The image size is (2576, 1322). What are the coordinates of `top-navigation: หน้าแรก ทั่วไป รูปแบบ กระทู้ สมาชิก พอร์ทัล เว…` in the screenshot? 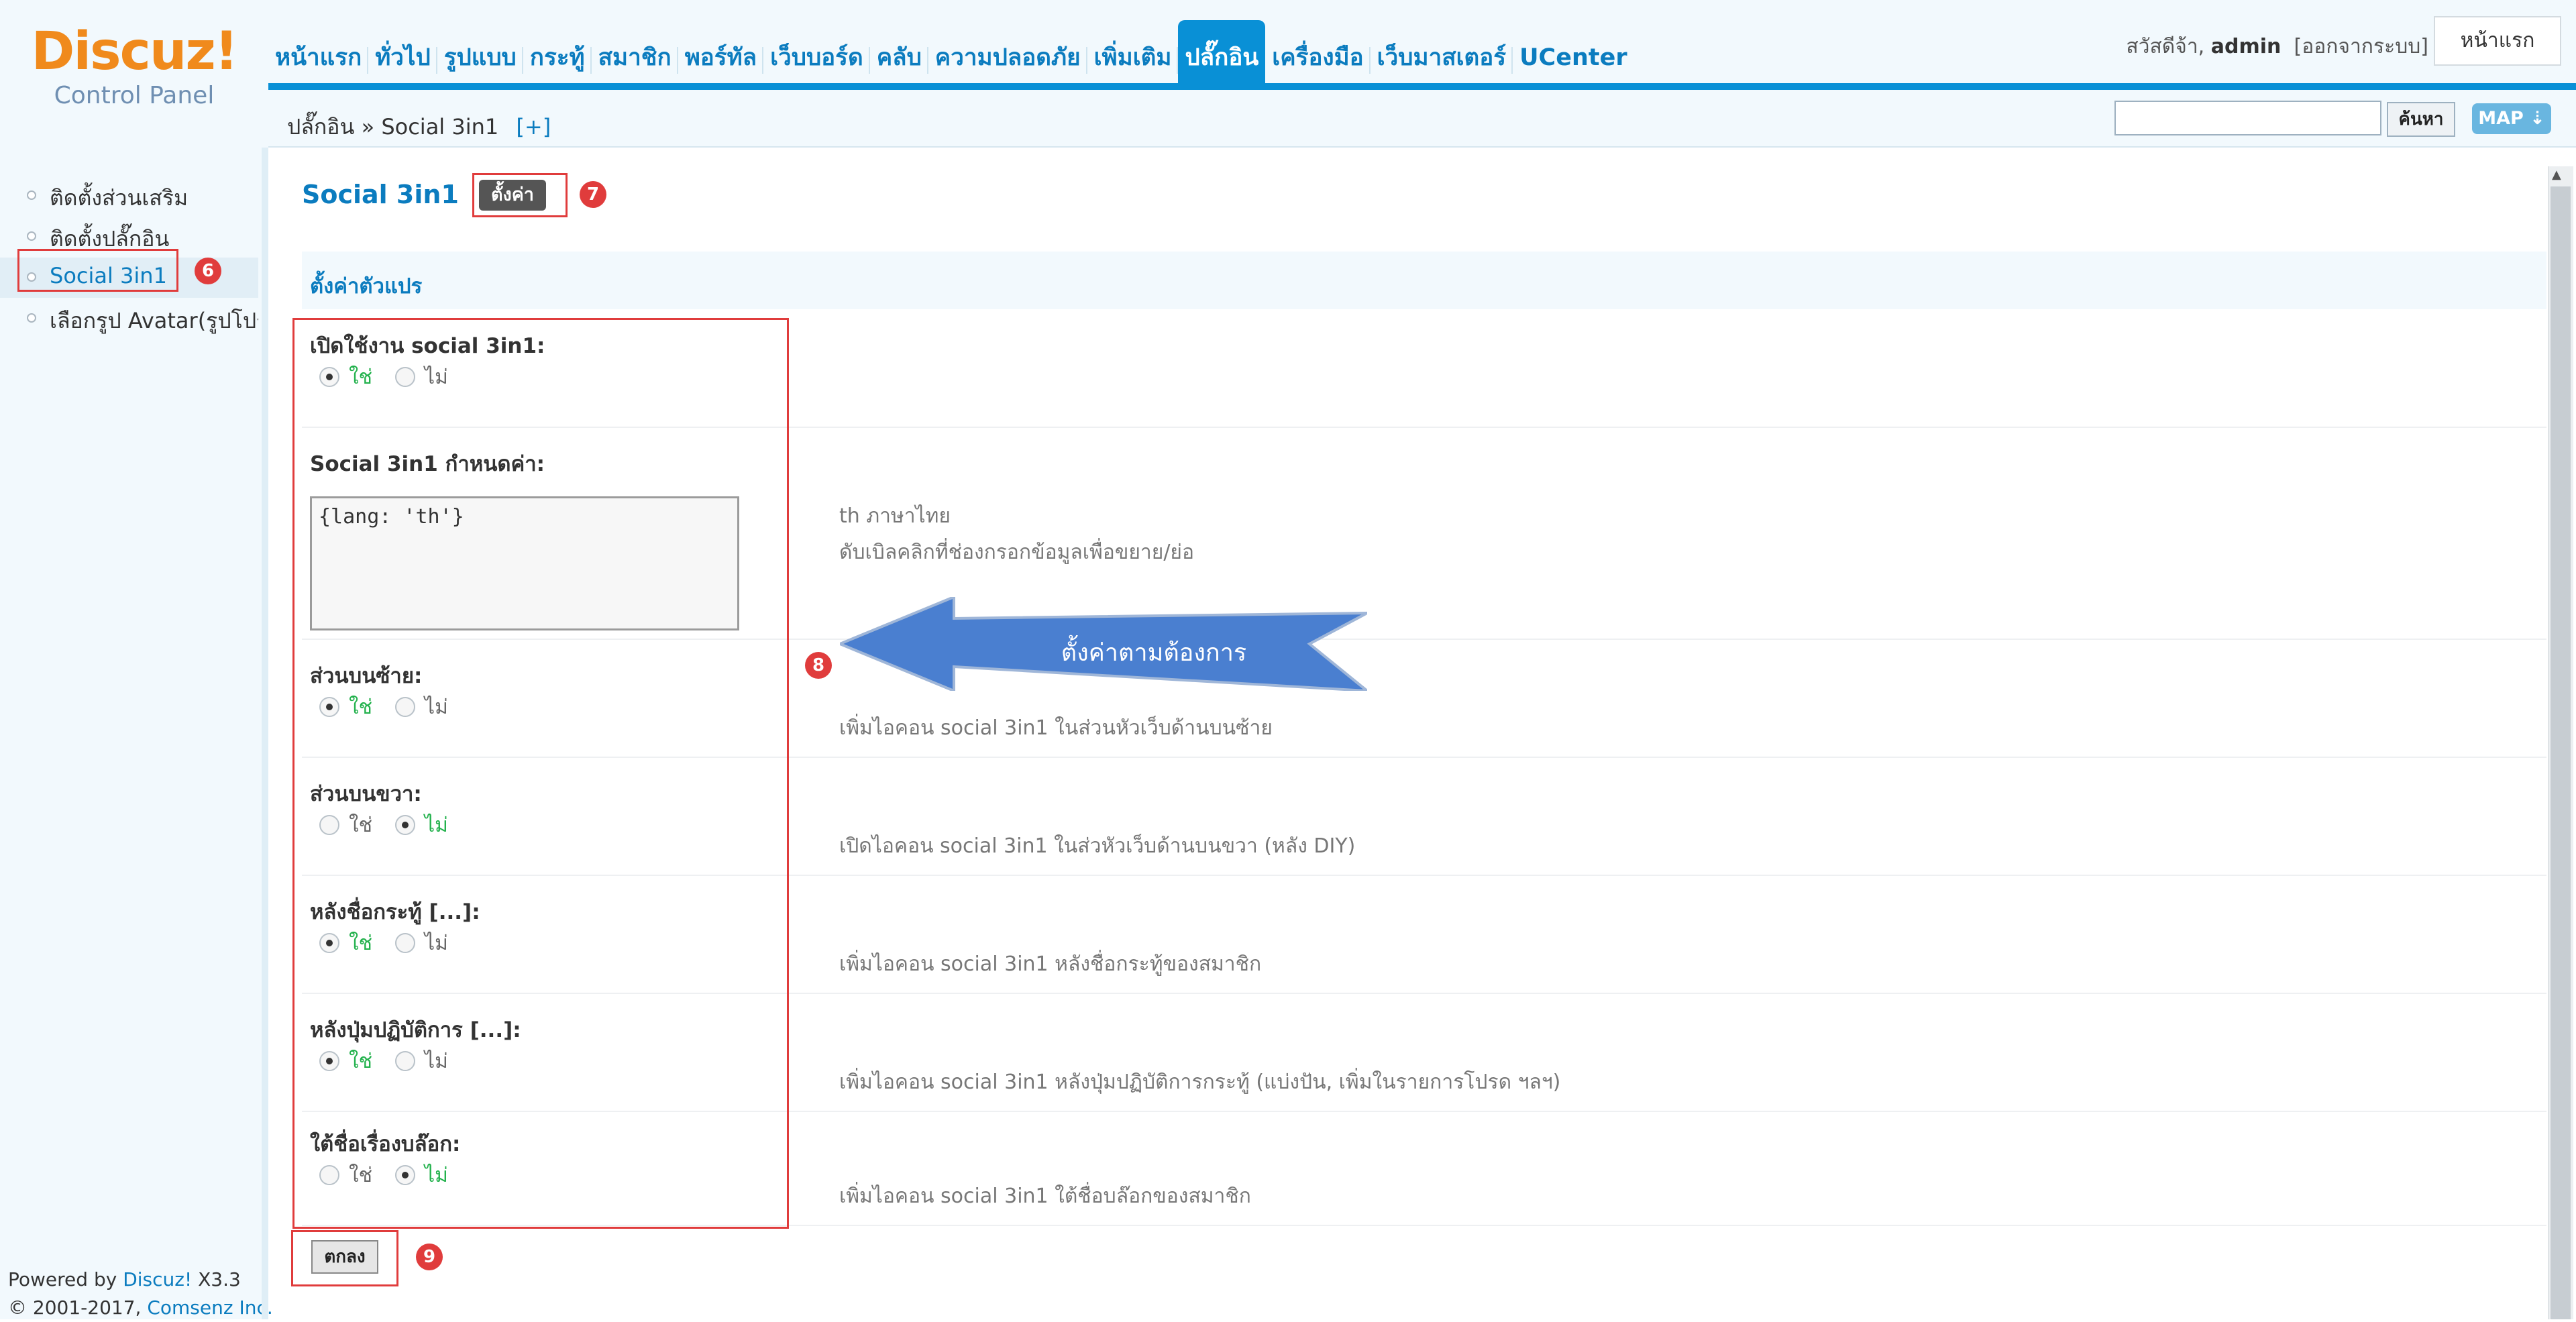 It's located at (1422, 45).